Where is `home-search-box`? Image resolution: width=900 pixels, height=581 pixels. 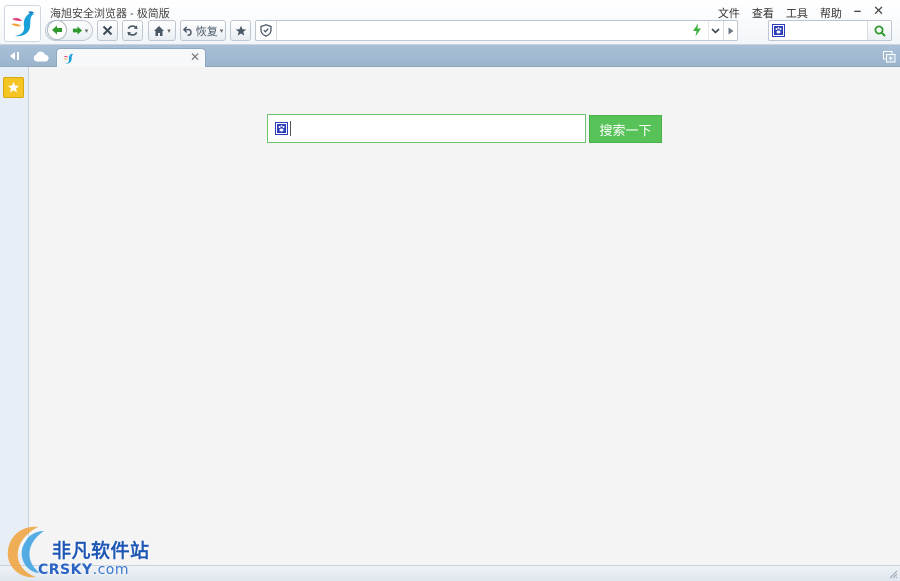
home-search-box is located at coordinates (426, 128).